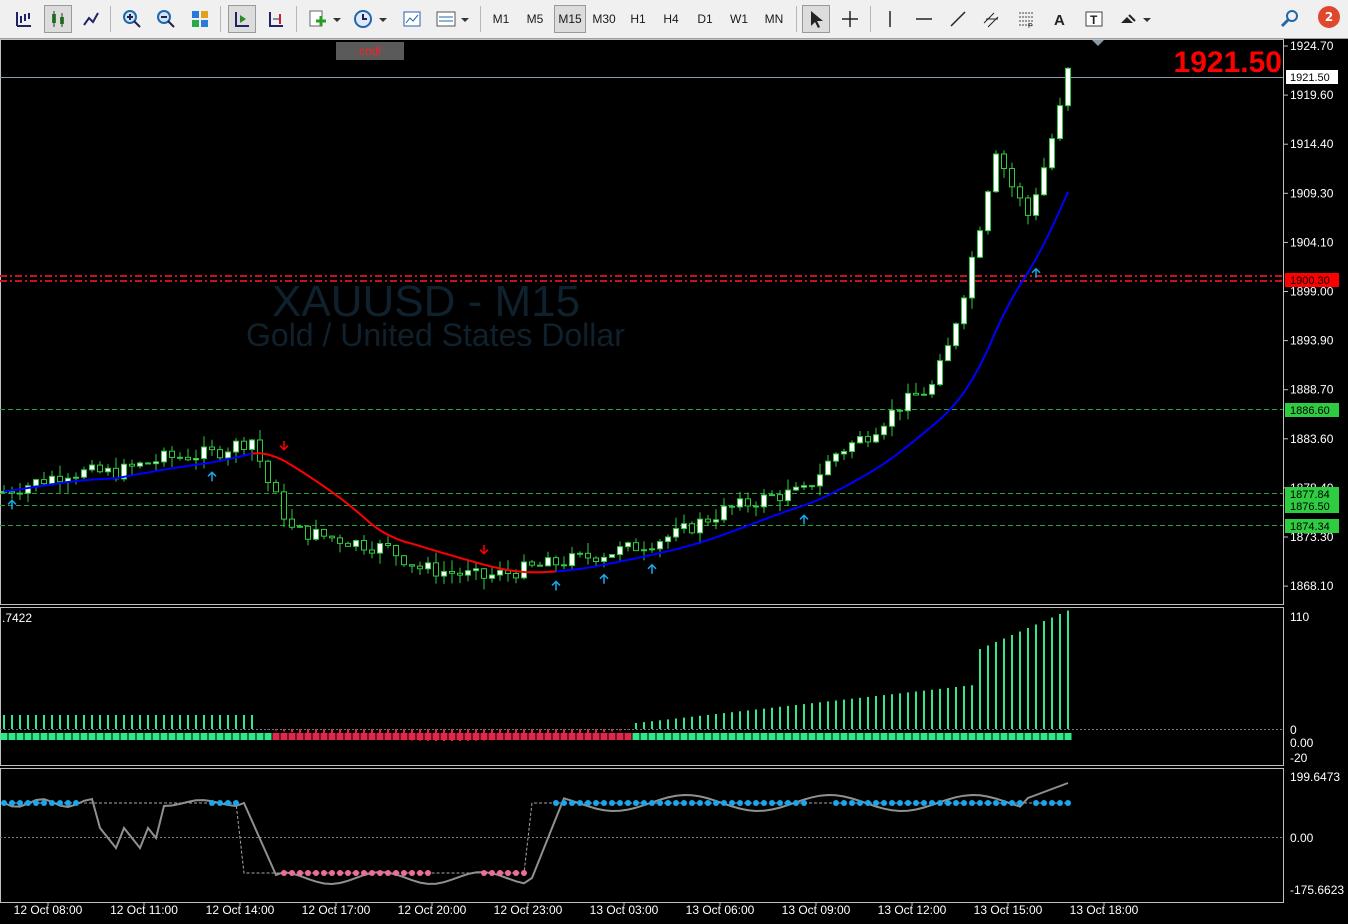  Describe the element at coordinates (501, 19) in the screenshot. I see `timeframe-m1: M1` at that location.